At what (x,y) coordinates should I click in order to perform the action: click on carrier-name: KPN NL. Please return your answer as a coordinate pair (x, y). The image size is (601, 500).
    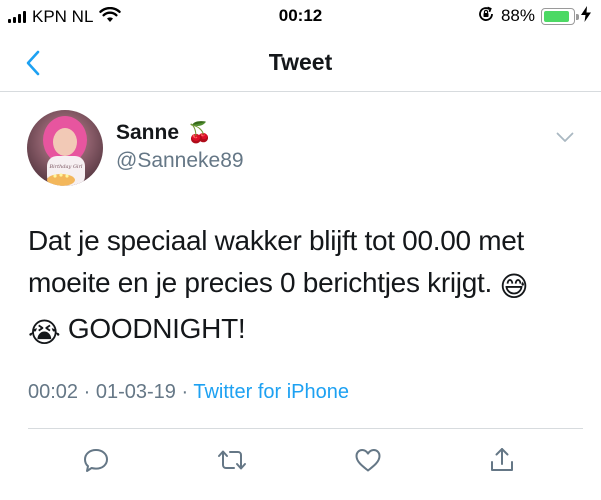
    Looking at the image, I should click on (63, 16).